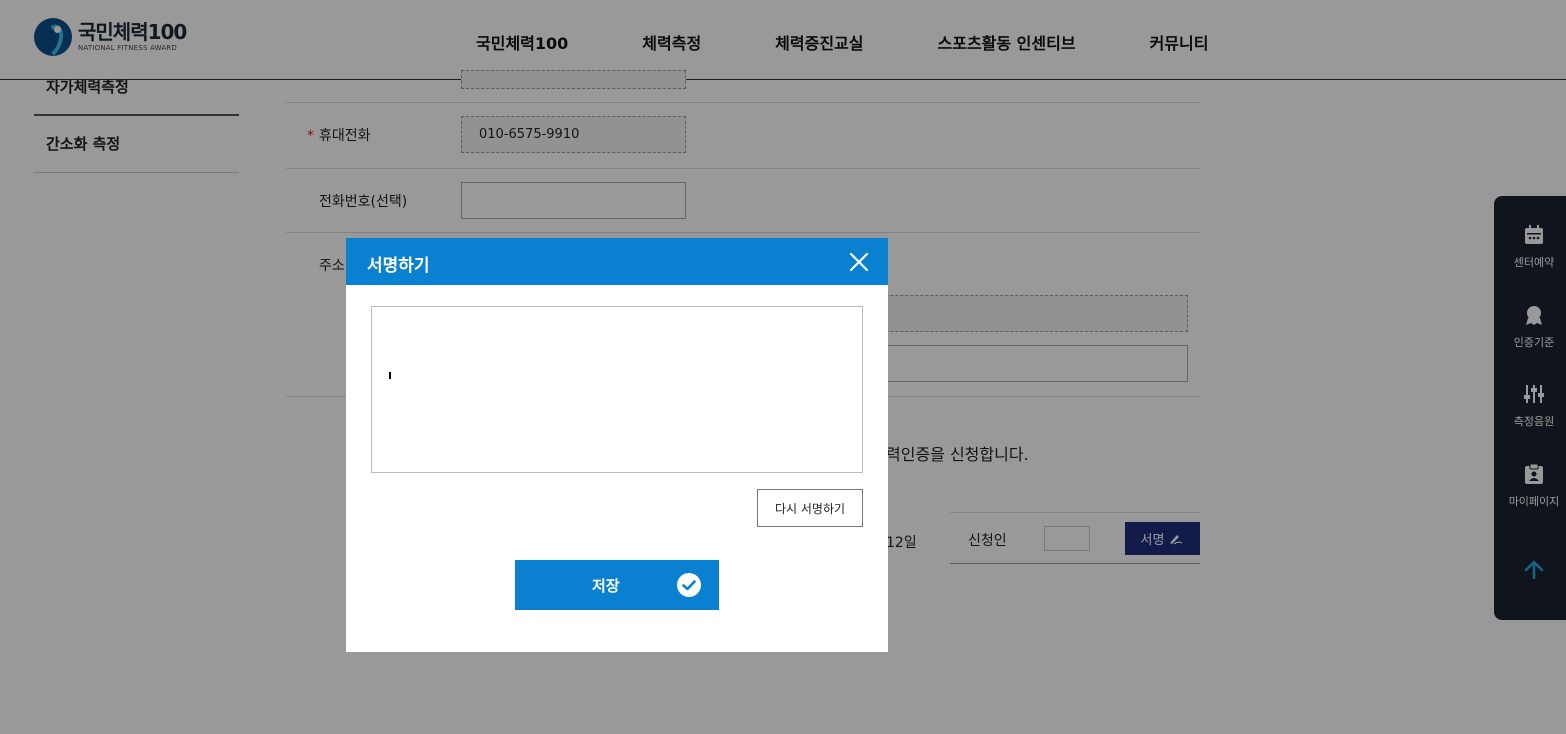 This screenshot has height=734, width=1566. What do you see at coordinates (810, 508) in the screenshot?
I see `resign-button: 다시 서명하기` at bounding box center [810, 508].